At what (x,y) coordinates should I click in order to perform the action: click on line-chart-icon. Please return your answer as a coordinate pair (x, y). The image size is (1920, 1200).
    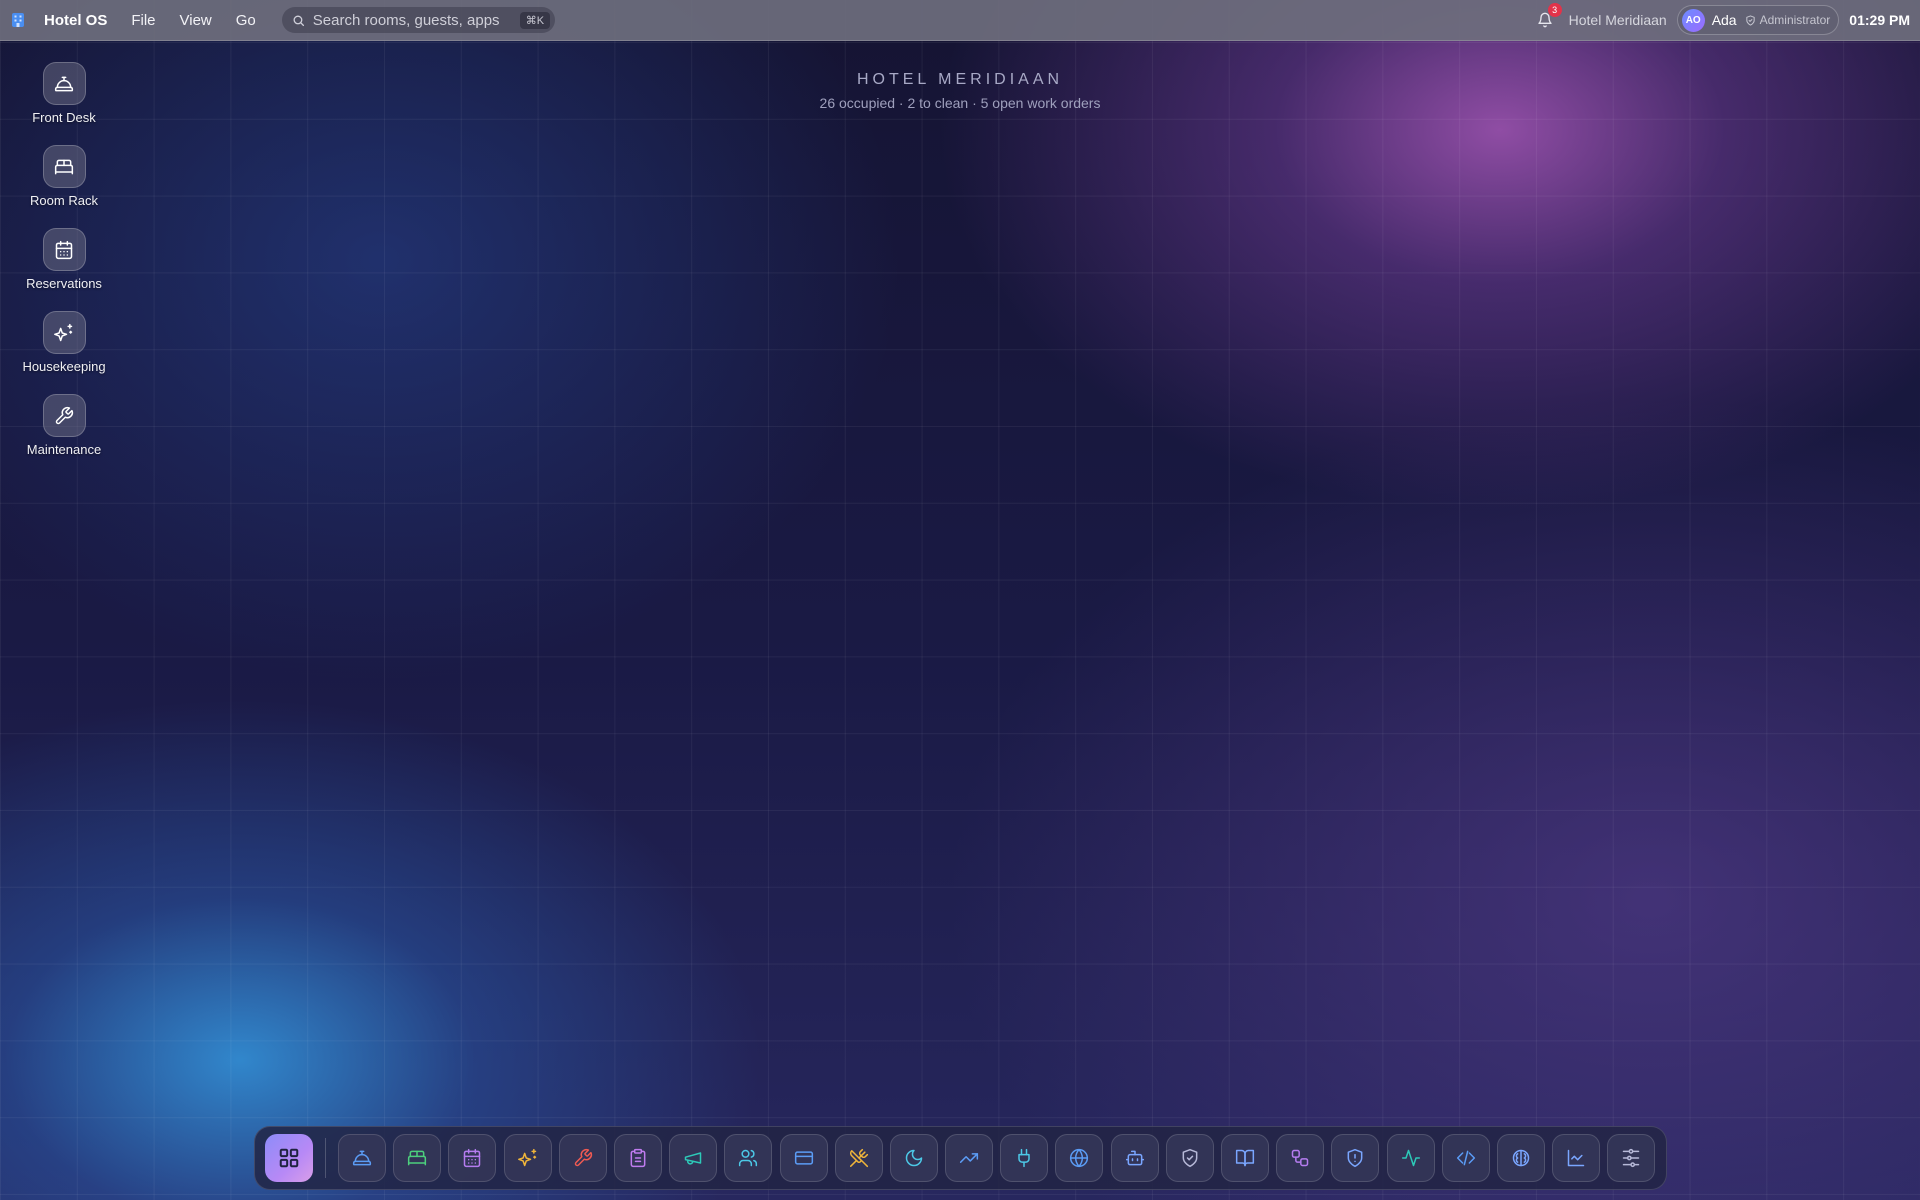
    Looking at the image, I should click on (1576, 1158).